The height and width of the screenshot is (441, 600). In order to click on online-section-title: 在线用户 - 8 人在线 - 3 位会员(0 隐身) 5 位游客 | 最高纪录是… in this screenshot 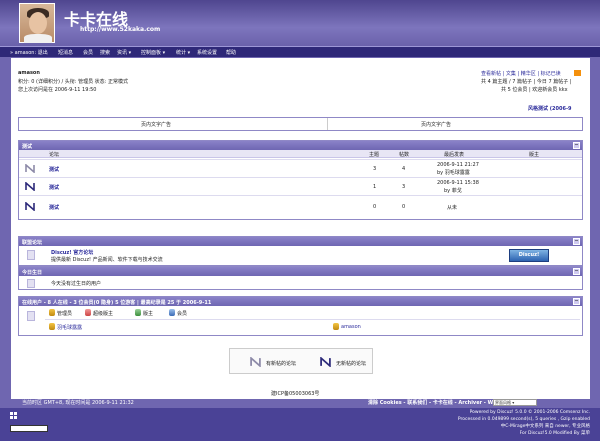, I will do `click(117, 303)`.